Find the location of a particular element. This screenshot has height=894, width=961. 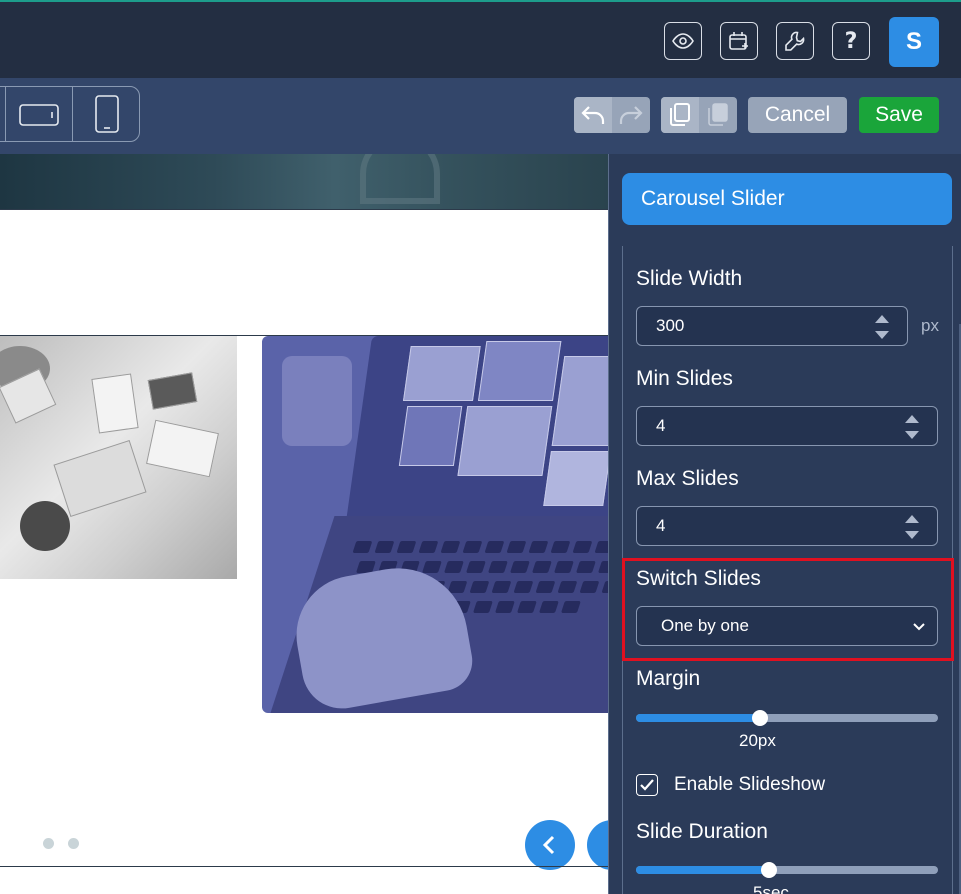

switch-slides-label: Switch Slides is located at coordinates (698, 578).